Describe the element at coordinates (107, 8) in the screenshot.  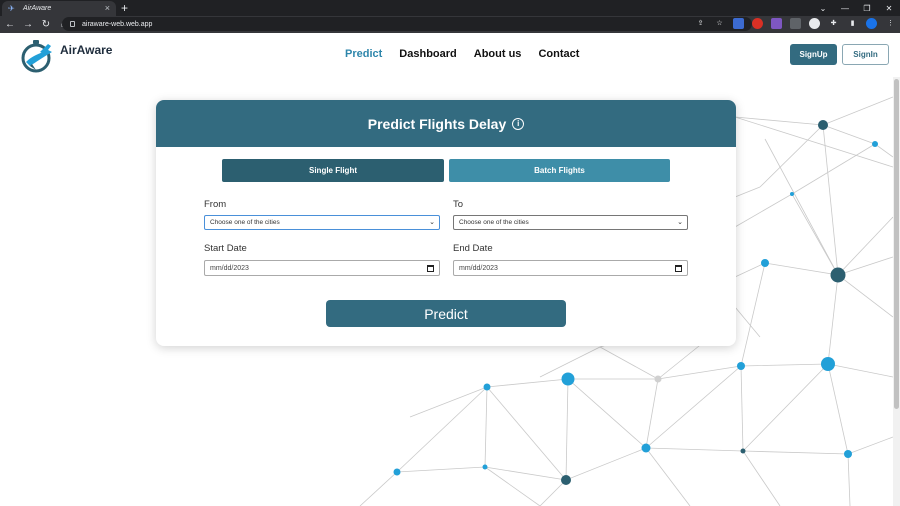
I see `tab-close-icon: ×` at that location.